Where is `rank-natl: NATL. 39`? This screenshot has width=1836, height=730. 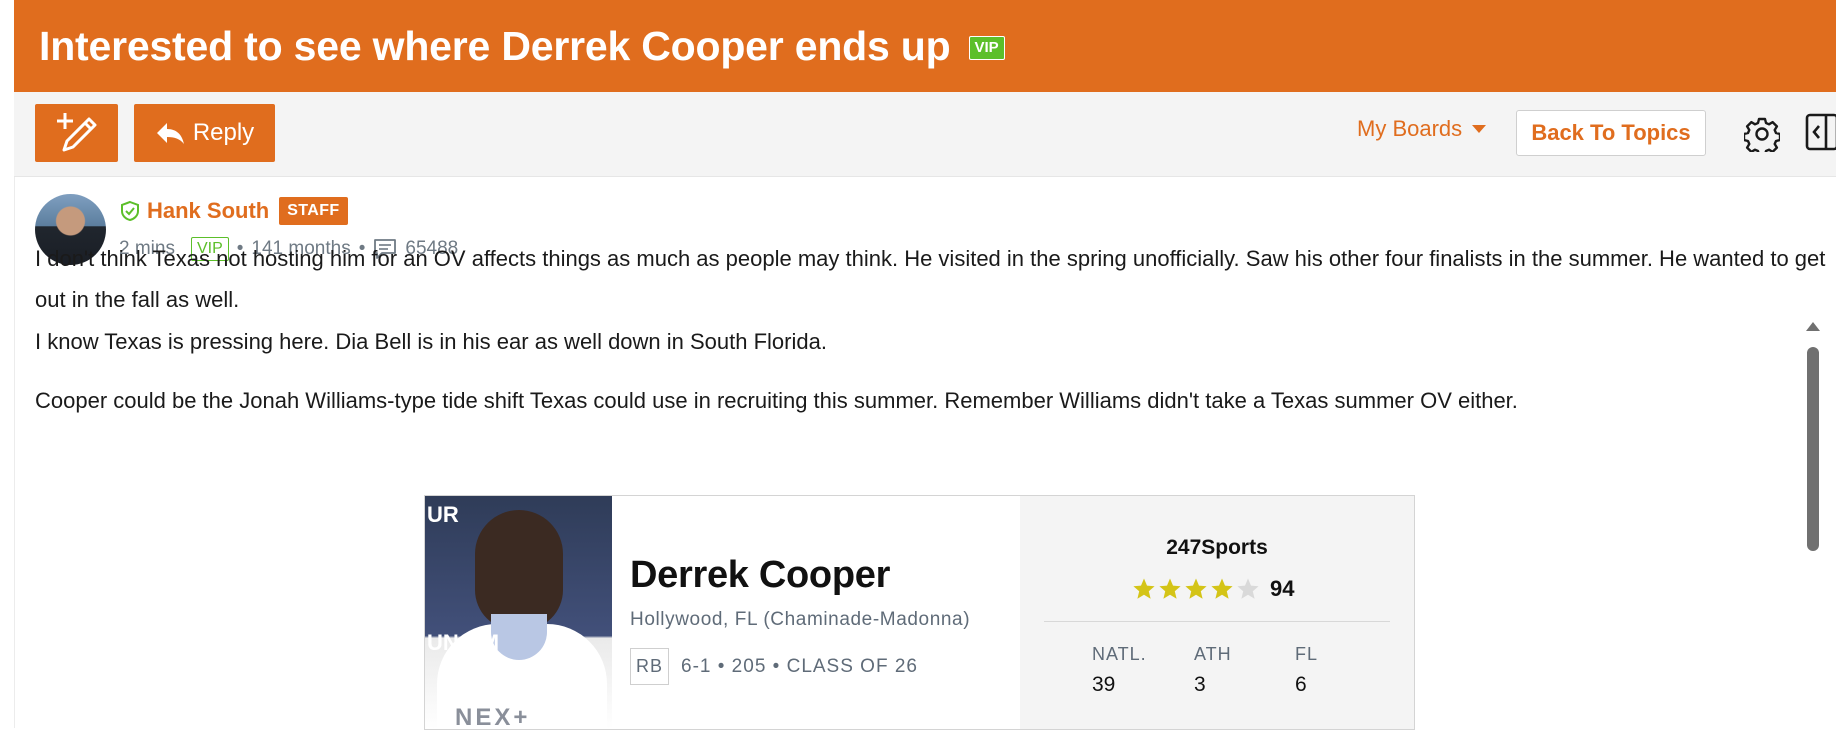 rank-natl: NATL. 39 is located at coordinates (1119, 670).